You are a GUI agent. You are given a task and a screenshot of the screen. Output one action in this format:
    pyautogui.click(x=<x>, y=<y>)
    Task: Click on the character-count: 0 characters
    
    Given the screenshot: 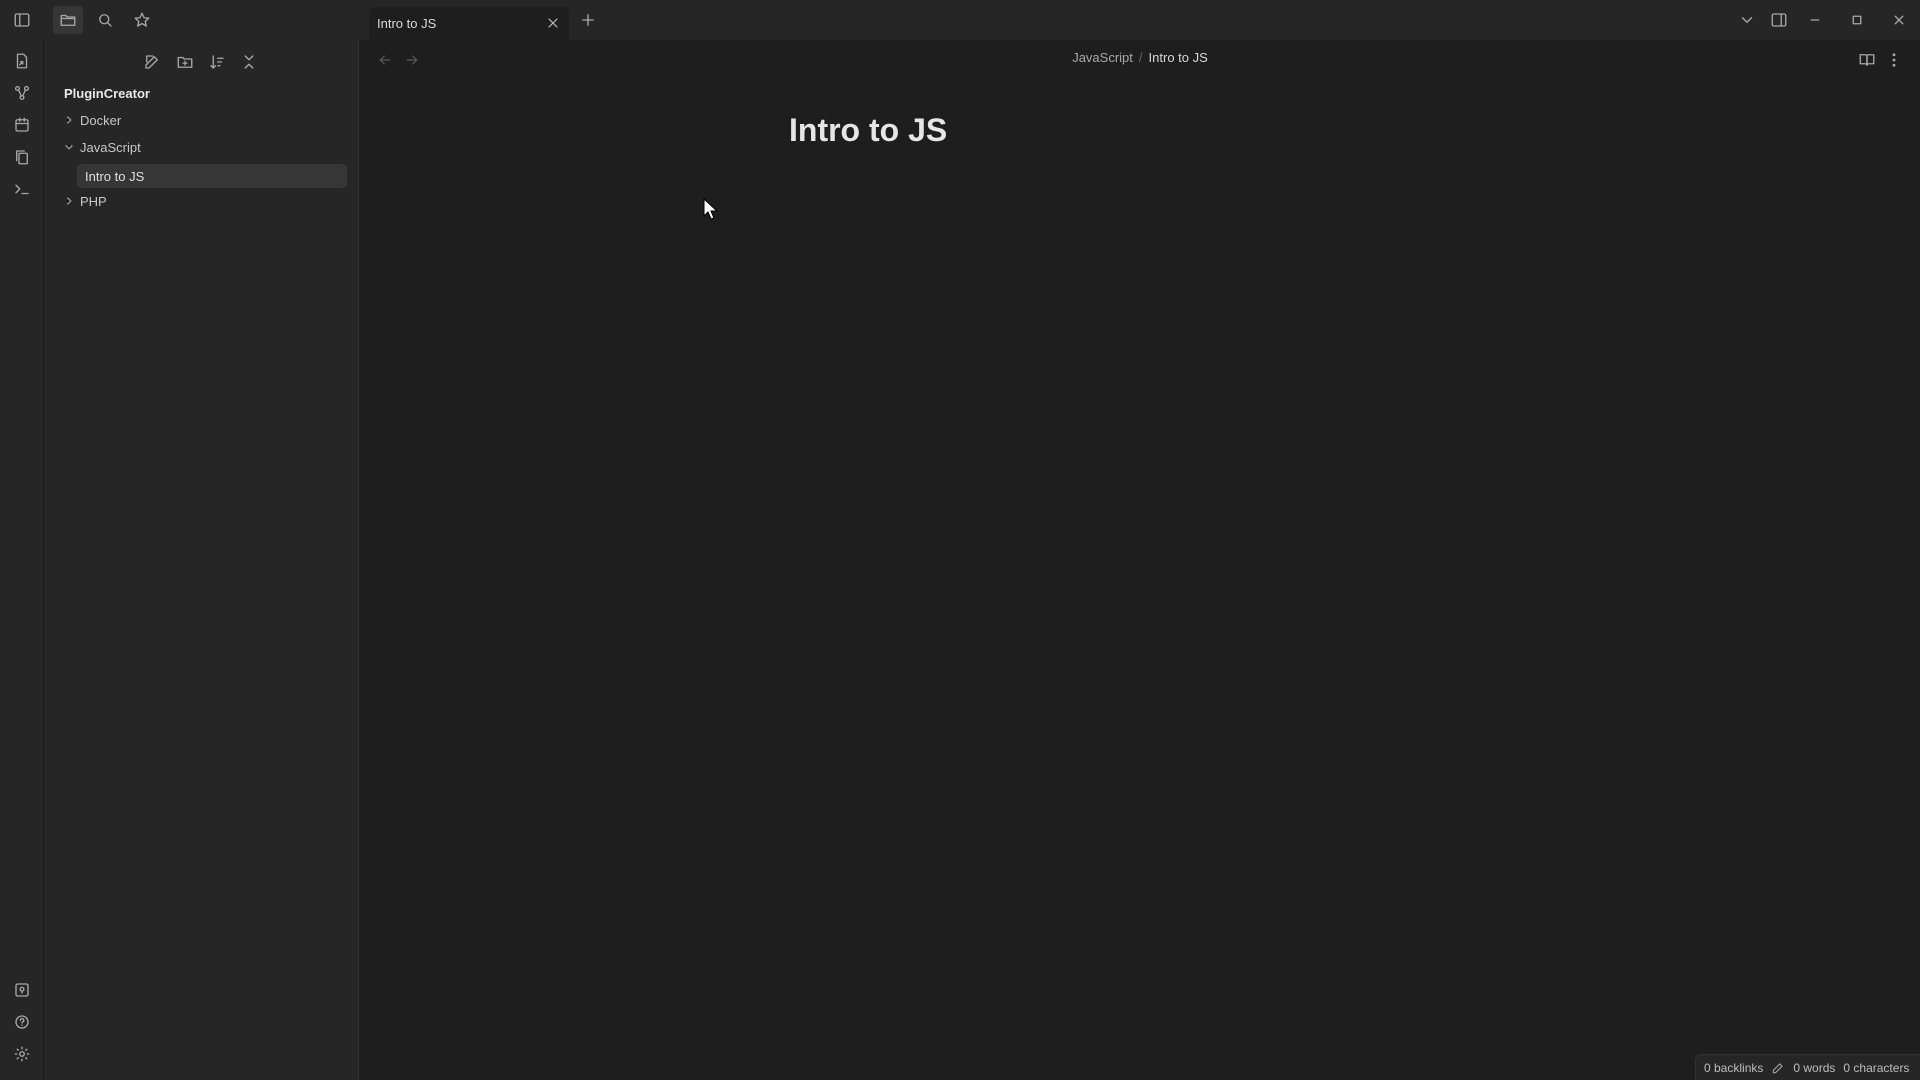 What is the action you would take?
    pyautogui.click(x=1876, y=1067)
    